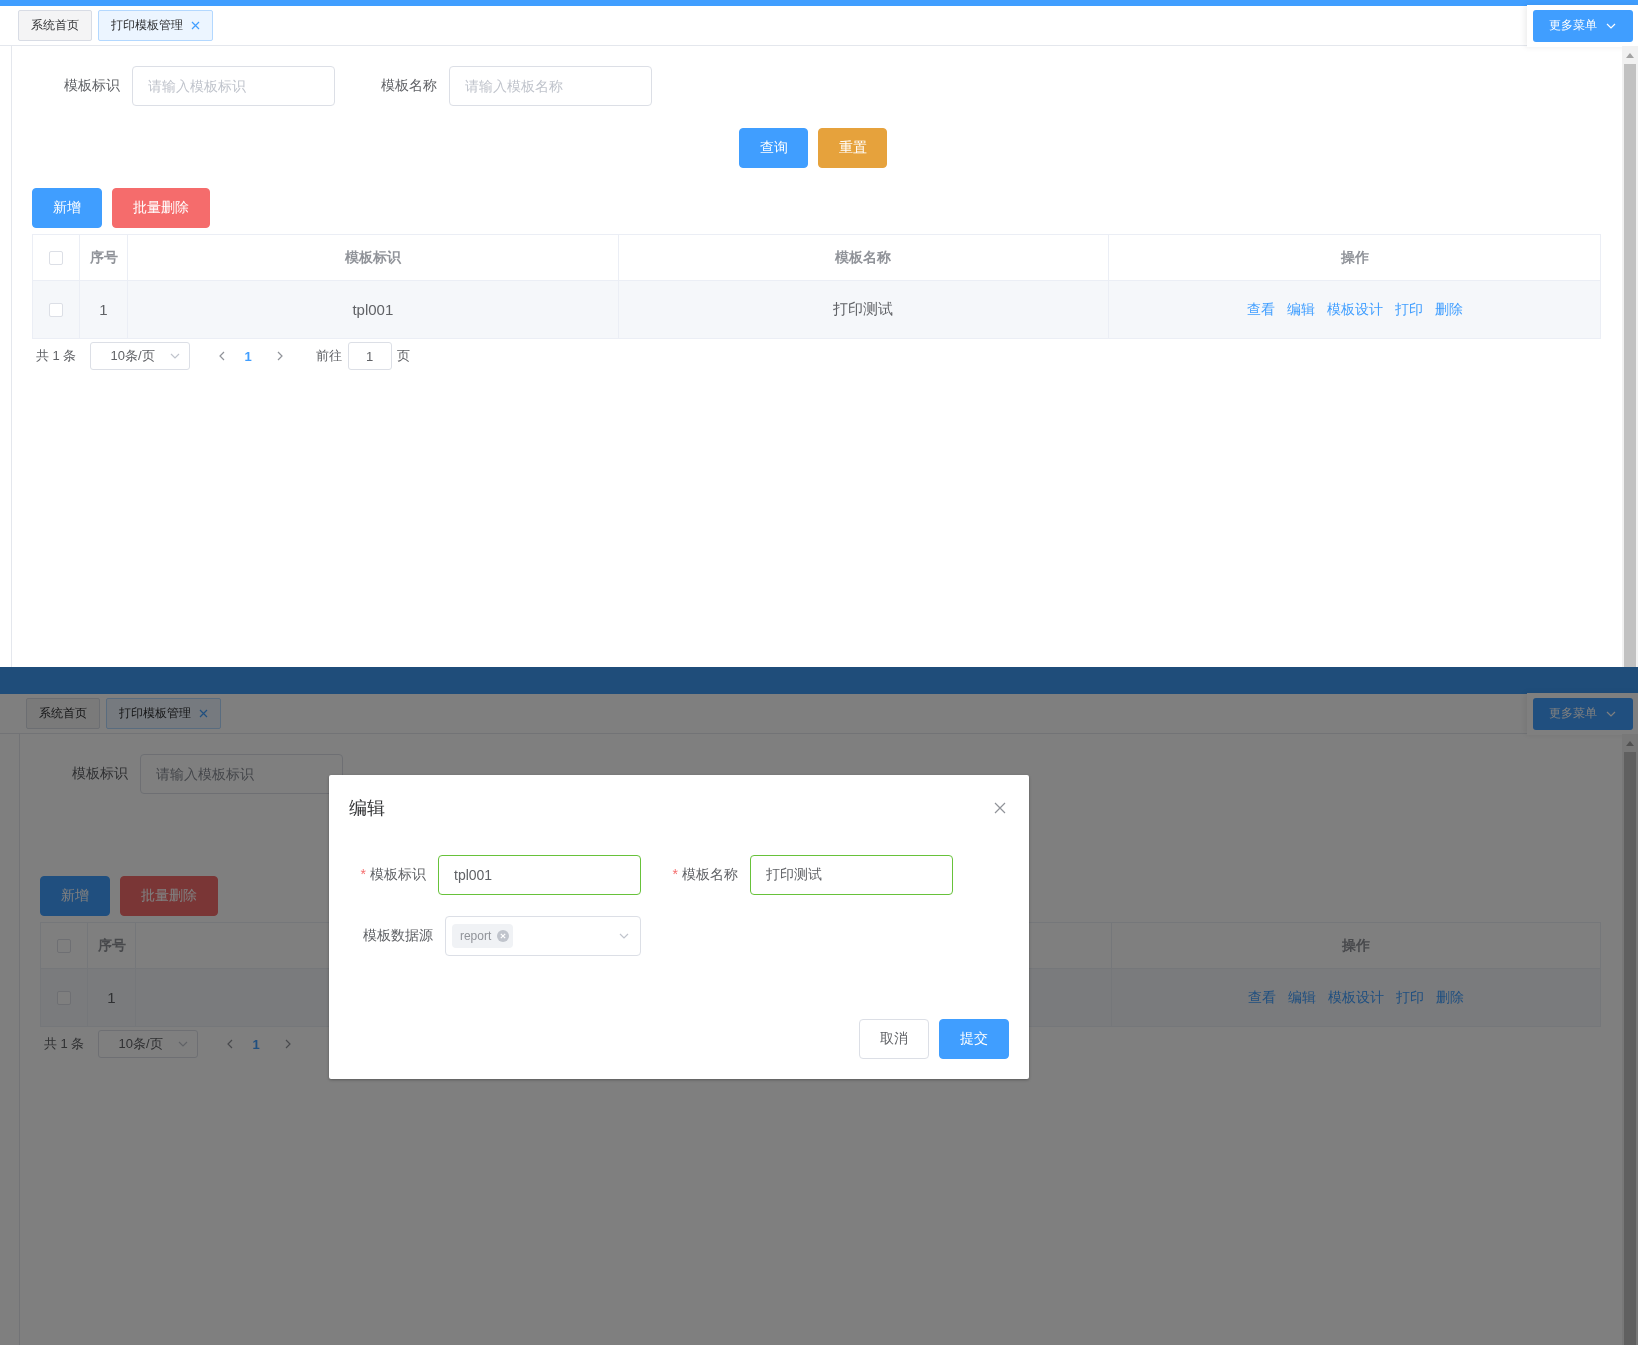 The height and width of the screenshot is (1345, 1638). I want to click on table-cell: 打印测试, so click(863, 309).